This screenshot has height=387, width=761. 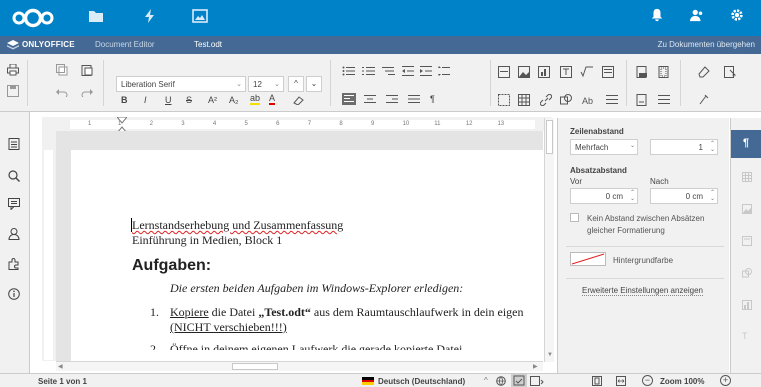 I want to click on space-after-input: 0 cm ⌃ ⌄, so click(x=684, y=196).